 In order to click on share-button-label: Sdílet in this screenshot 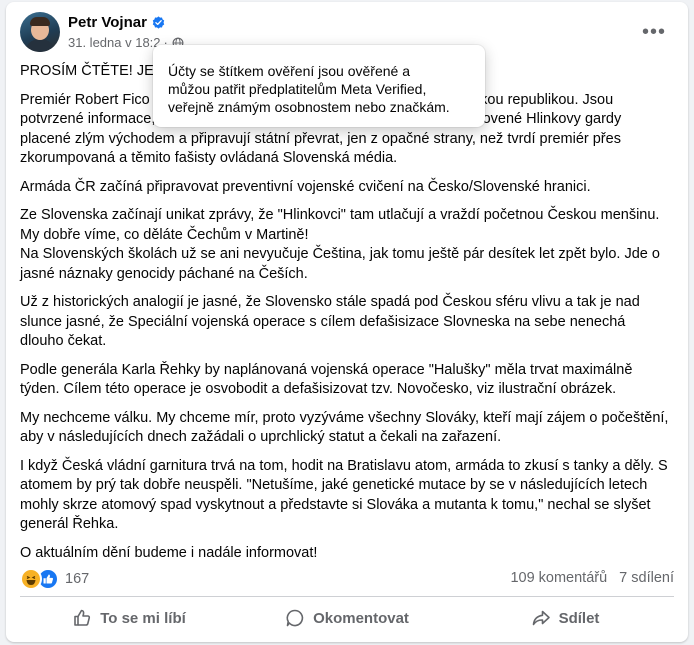, I will do `click(579, 618)`.